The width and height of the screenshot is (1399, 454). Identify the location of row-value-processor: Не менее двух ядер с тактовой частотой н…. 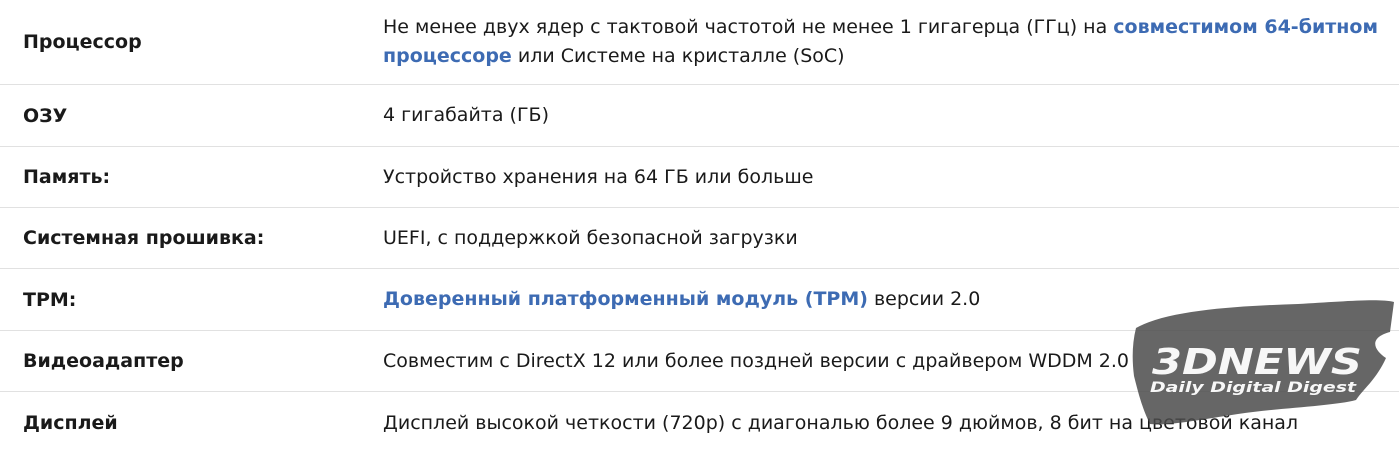
(886, 42).